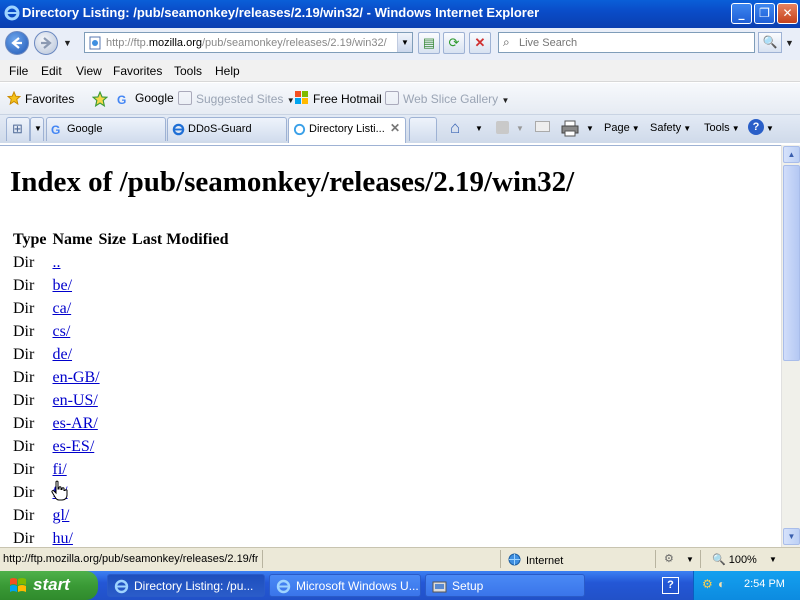 This screenshot has height=600, width=800. Describe the element at coordinates (49, 585) in the screenshot. I see `start-button: start` at that location.